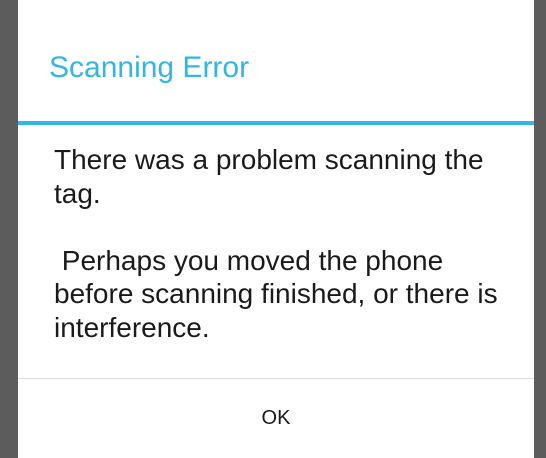 Image resolution: width=546 pixels, height=458 pixels. What do you see at coordinates (149, 67) in the screenshot?
I see `dialog-title: Scanning Error` at bounding box center [149, 67].